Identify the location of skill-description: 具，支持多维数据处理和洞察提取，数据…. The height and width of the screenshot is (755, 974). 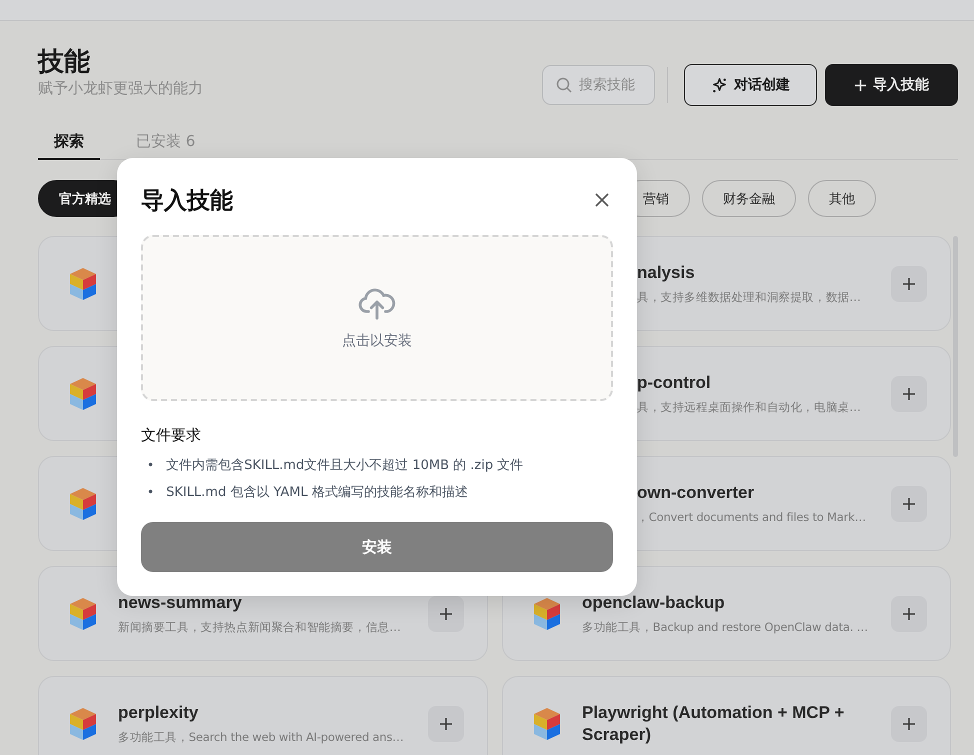
(749, 297).